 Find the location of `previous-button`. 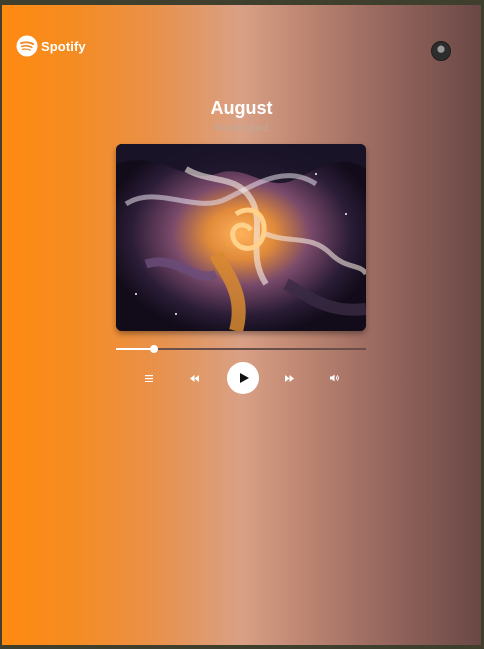

previous-button is located at coordinates (194, 378).